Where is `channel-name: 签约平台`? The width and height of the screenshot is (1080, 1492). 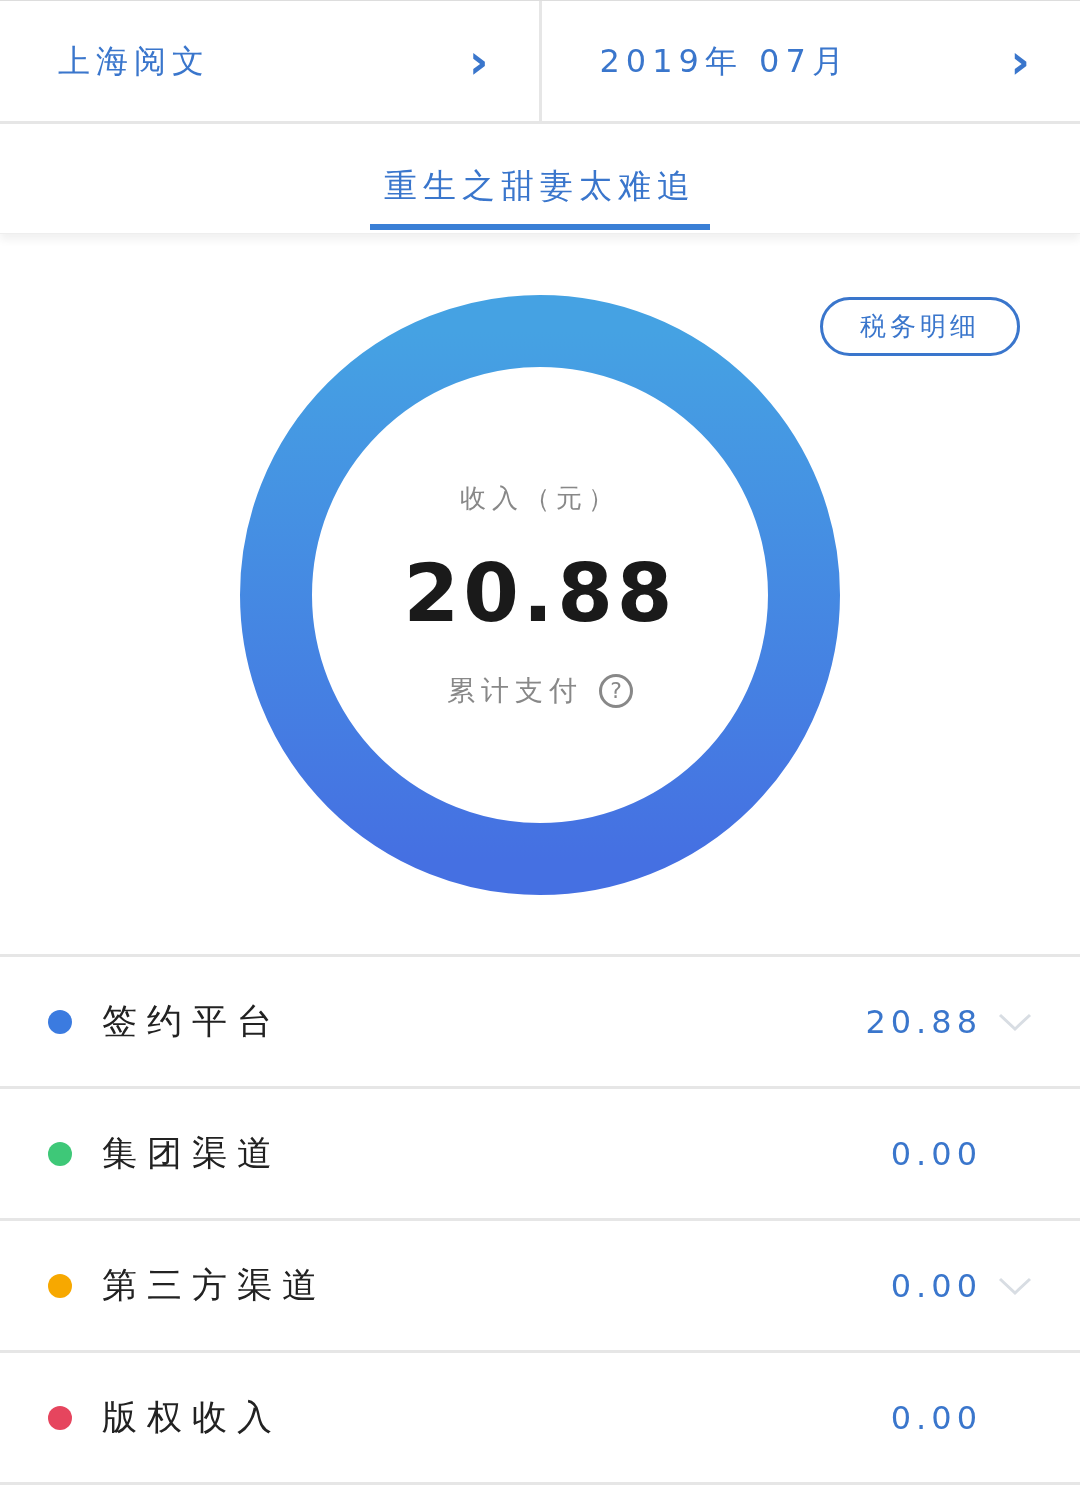
channel-name: 签约平台 is located at coordinates (192, 1022).